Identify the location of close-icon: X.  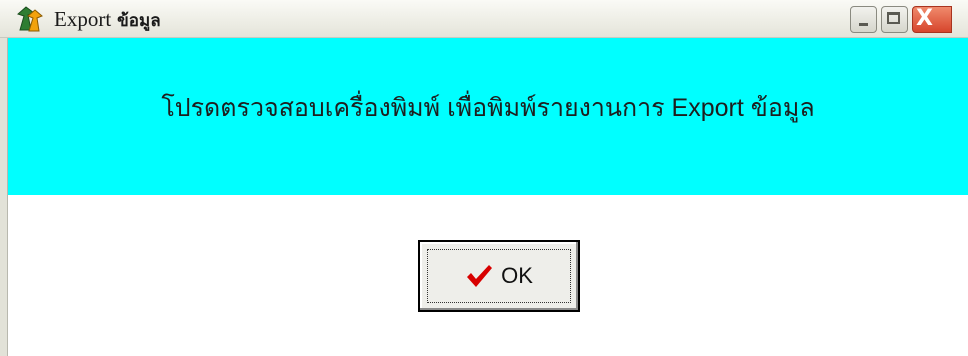
(932, 19).